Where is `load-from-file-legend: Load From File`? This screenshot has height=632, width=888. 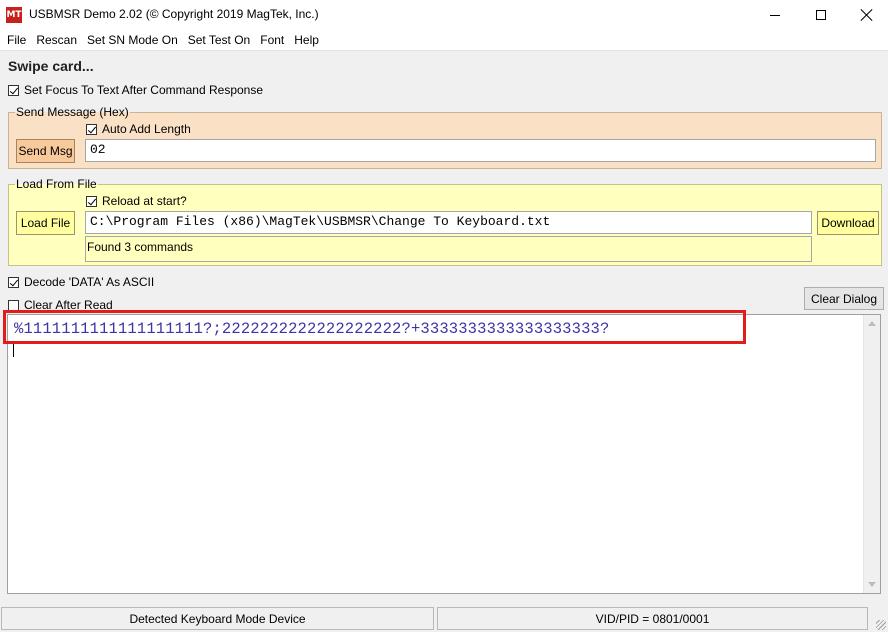
load-from-file-legend: Load From File is located at coordinates (56, 184).